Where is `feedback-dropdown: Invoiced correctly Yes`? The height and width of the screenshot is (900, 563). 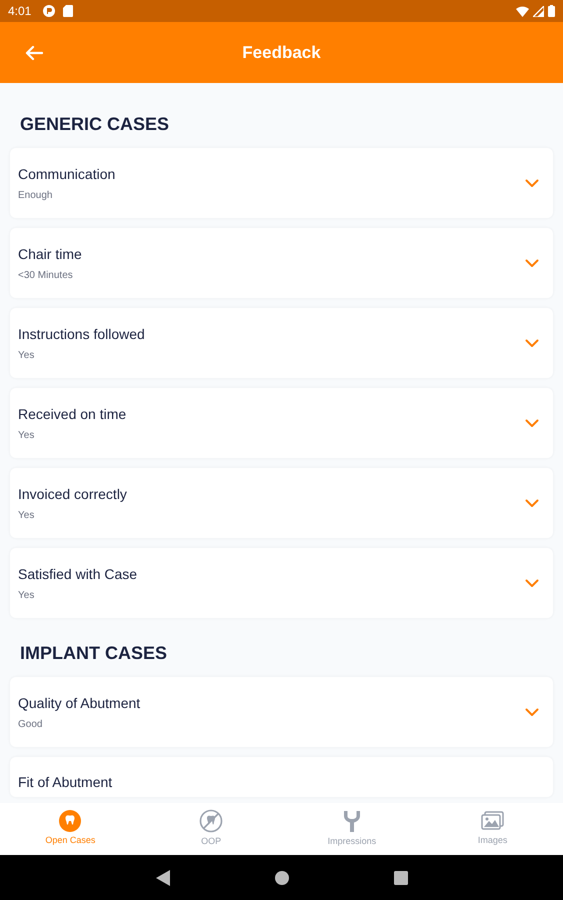
feedback-dropdown: Invoiced correctly Yes is located at coordinates (281, 503).